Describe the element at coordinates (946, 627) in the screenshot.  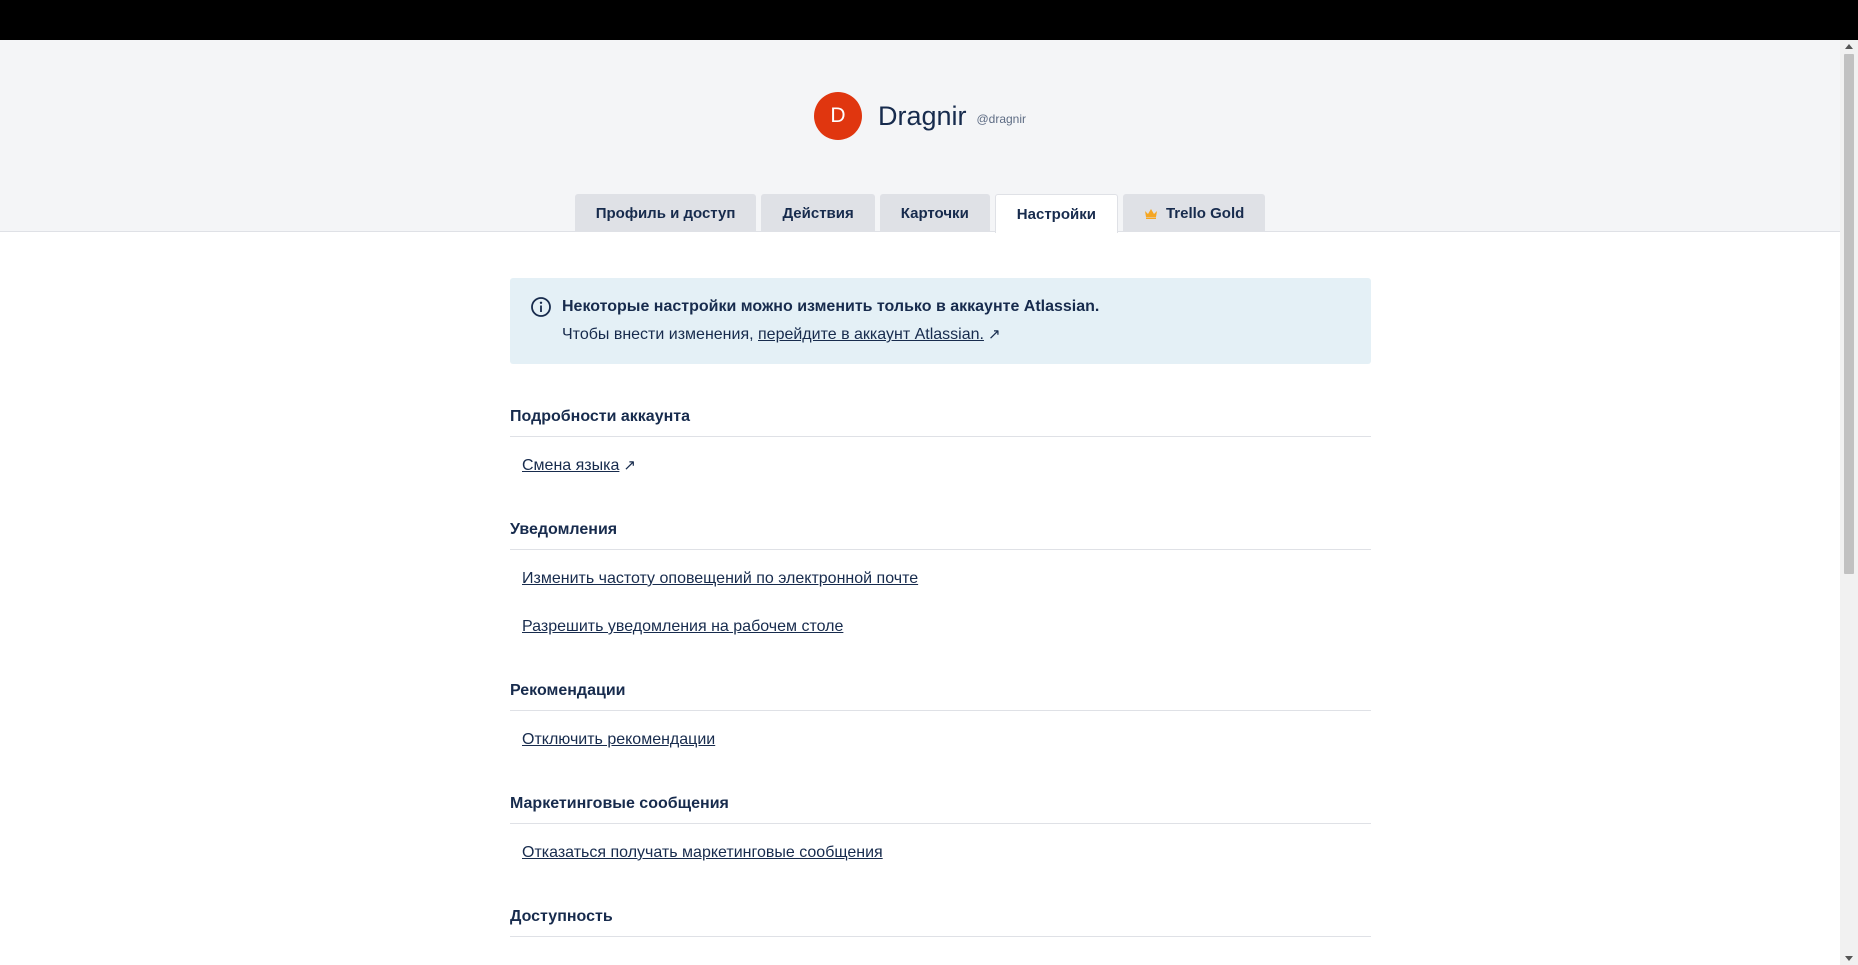
I see `list-item: Разрешить уведомления на рабочем столе` at that location.